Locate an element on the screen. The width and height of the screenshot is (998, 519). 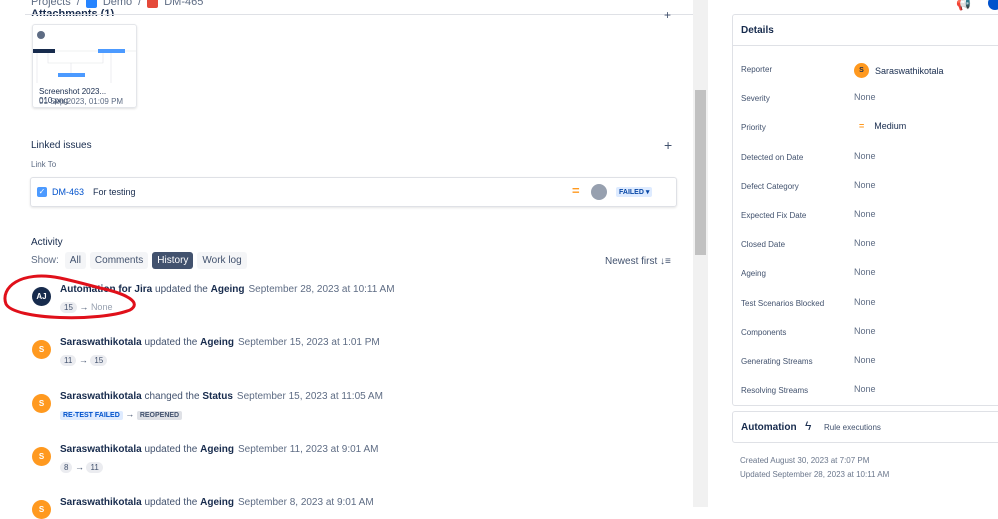
field-label: Generating Streams is located at coordinates (777, 361).